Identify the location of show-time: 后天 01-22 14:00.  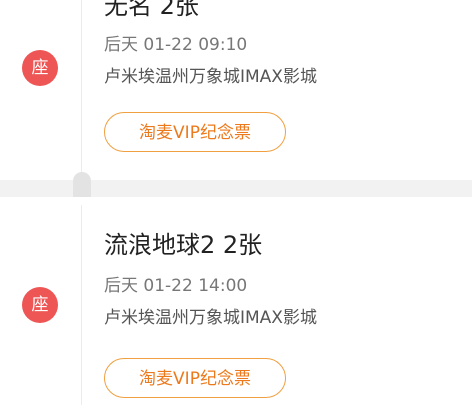
(176, 286).